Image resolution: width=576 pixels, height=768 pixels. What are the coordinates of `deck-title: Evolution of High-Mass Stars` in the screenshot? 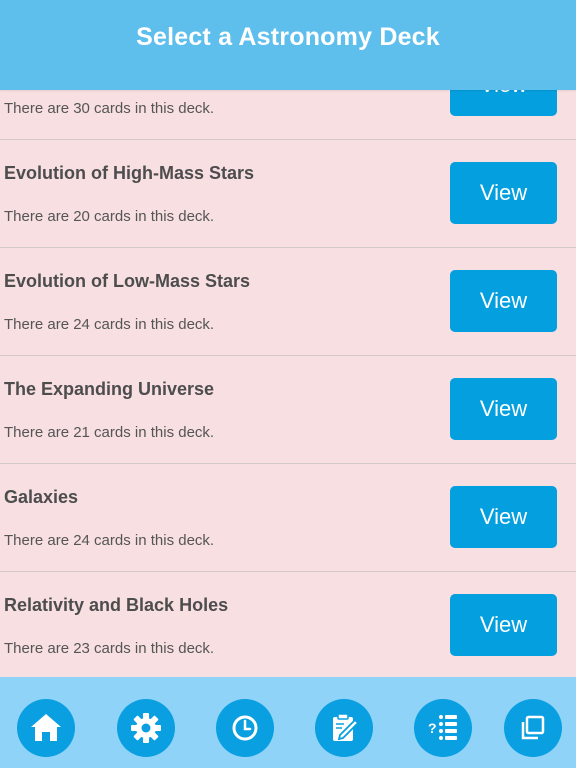 It's located at (129, 173).